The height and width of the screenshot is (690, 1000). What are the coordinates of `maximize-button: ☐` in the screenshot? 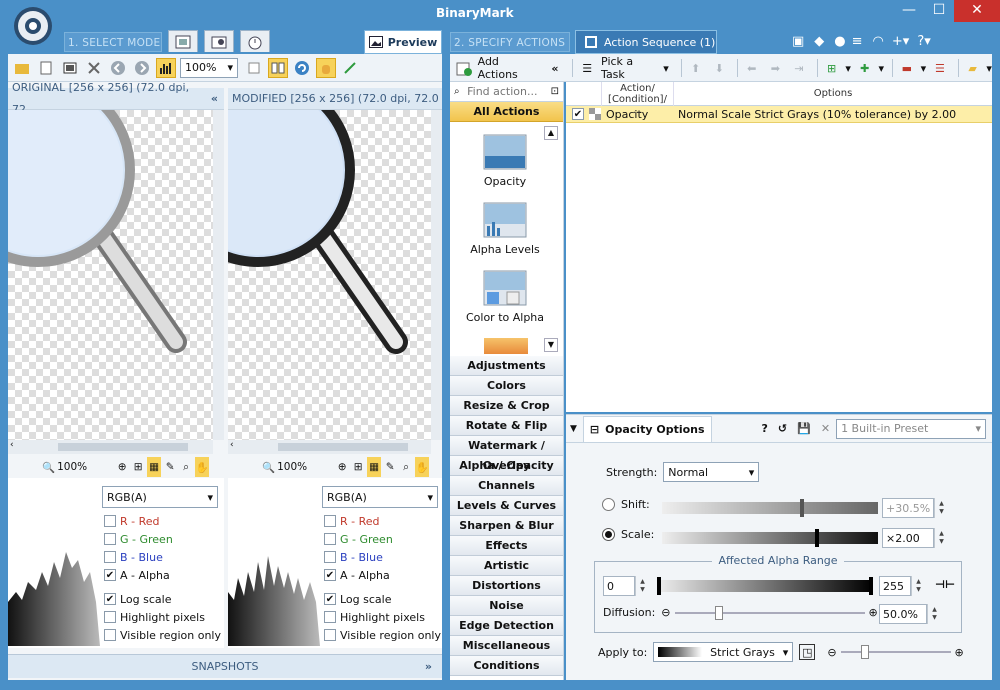 It's located at (939, 11).